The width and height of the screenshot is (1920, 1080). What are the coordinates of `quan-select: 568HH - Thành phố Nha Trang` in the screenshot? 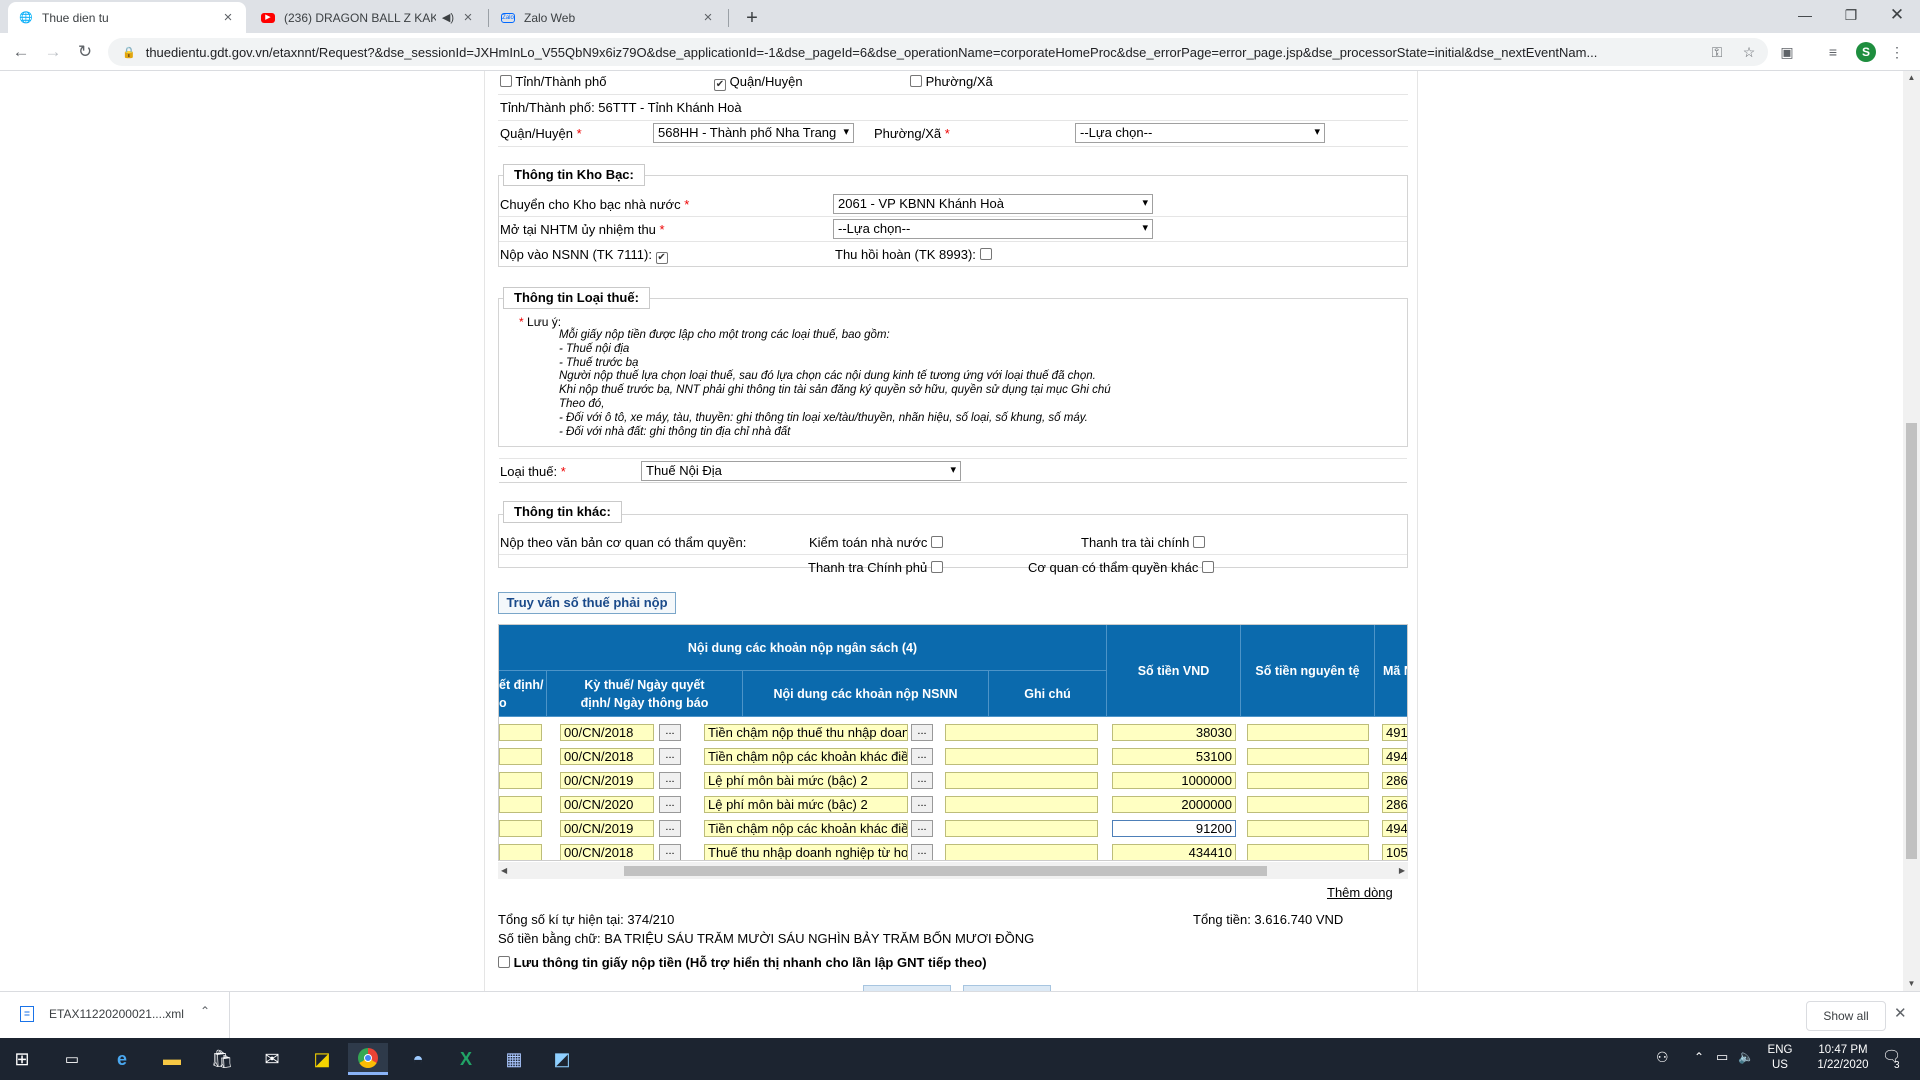 It's located at (753, 133).